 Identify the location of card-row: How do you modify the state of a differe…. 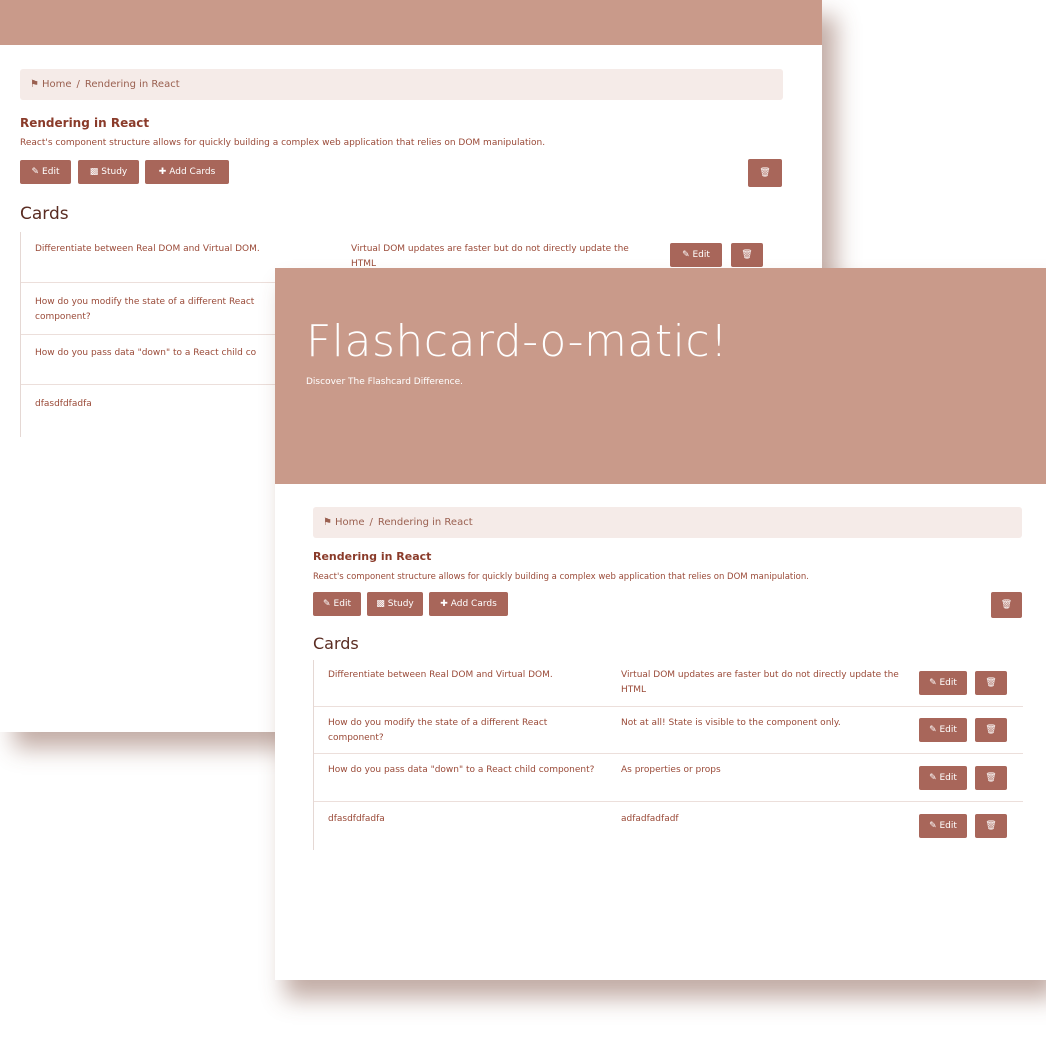
(668, 730).